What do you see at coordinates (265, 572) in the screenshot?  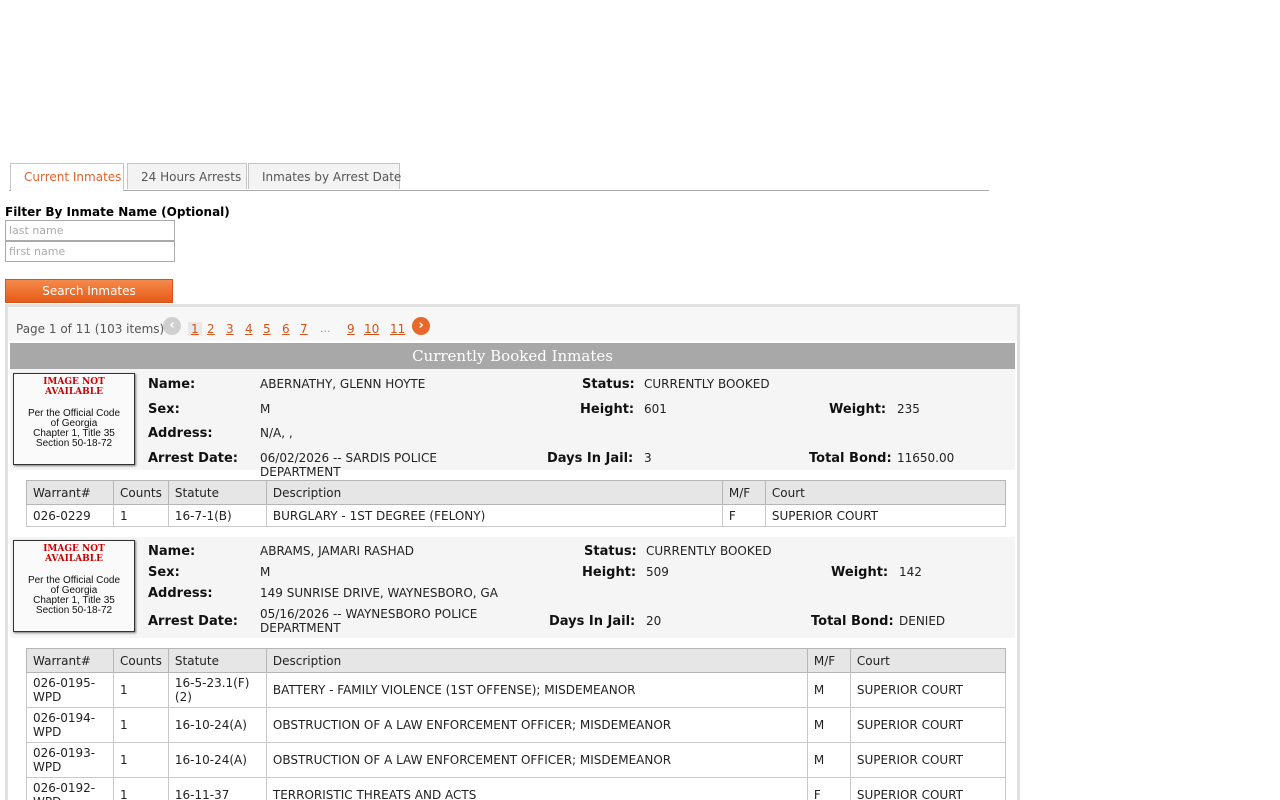 I see `inmate-sex: M` at bounding box center [265, 572].